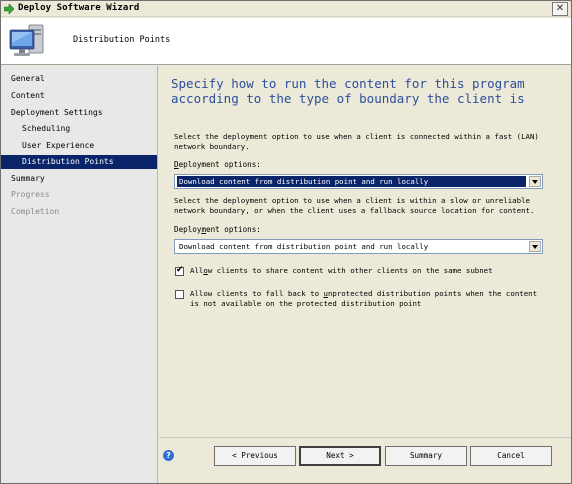 The width and height of the screenshot is (572, 484). I want to click on nav-item-content: Content, so click(79, 96).